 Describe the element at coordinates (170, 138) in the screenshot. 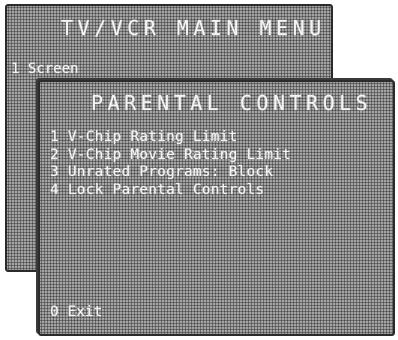

I see `menu-item-vchip-rating-limit: 1 V-Chip Rating Limit` at that location.